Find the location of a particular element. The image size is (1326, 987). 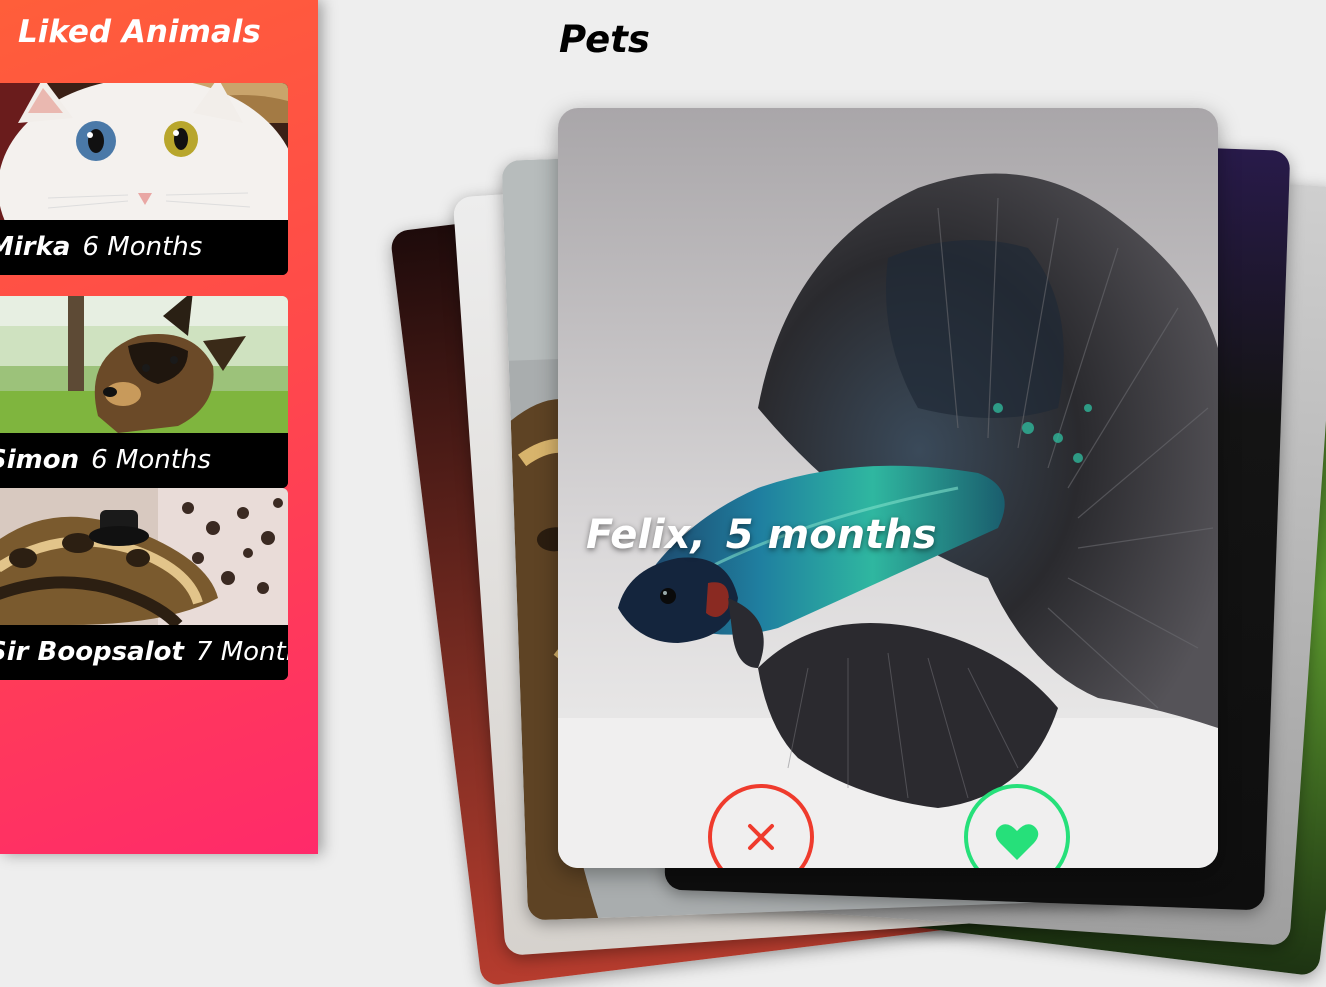

liked-animal-name: Mirka is located at coordinates (35, 247).